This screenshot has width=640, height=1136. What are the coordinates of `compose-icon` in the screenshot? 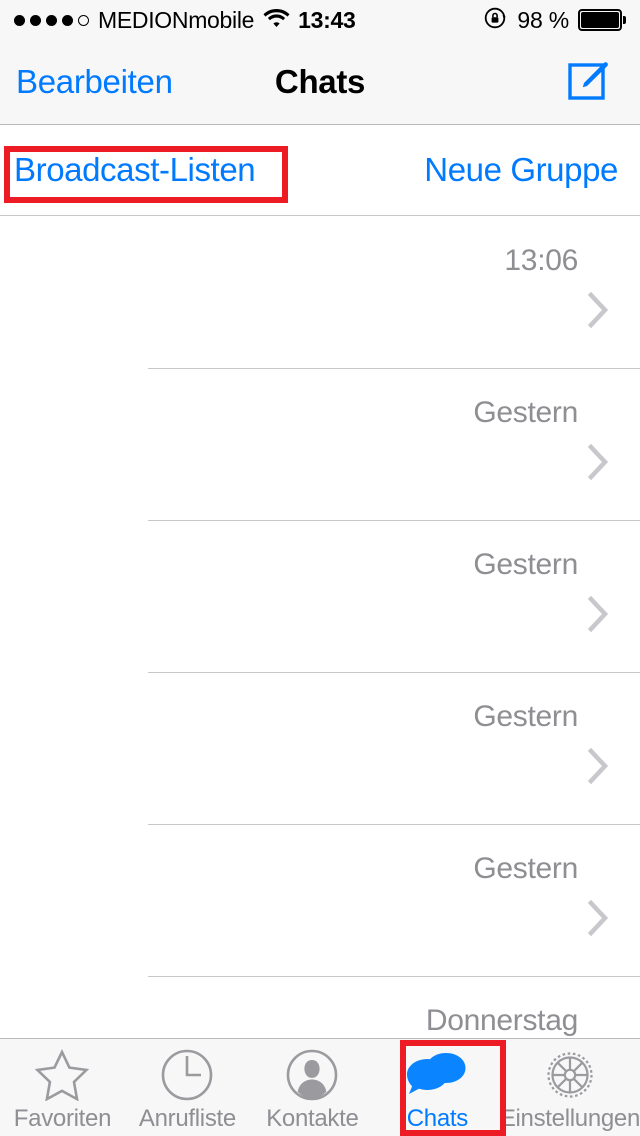 It's located at (591, 82).